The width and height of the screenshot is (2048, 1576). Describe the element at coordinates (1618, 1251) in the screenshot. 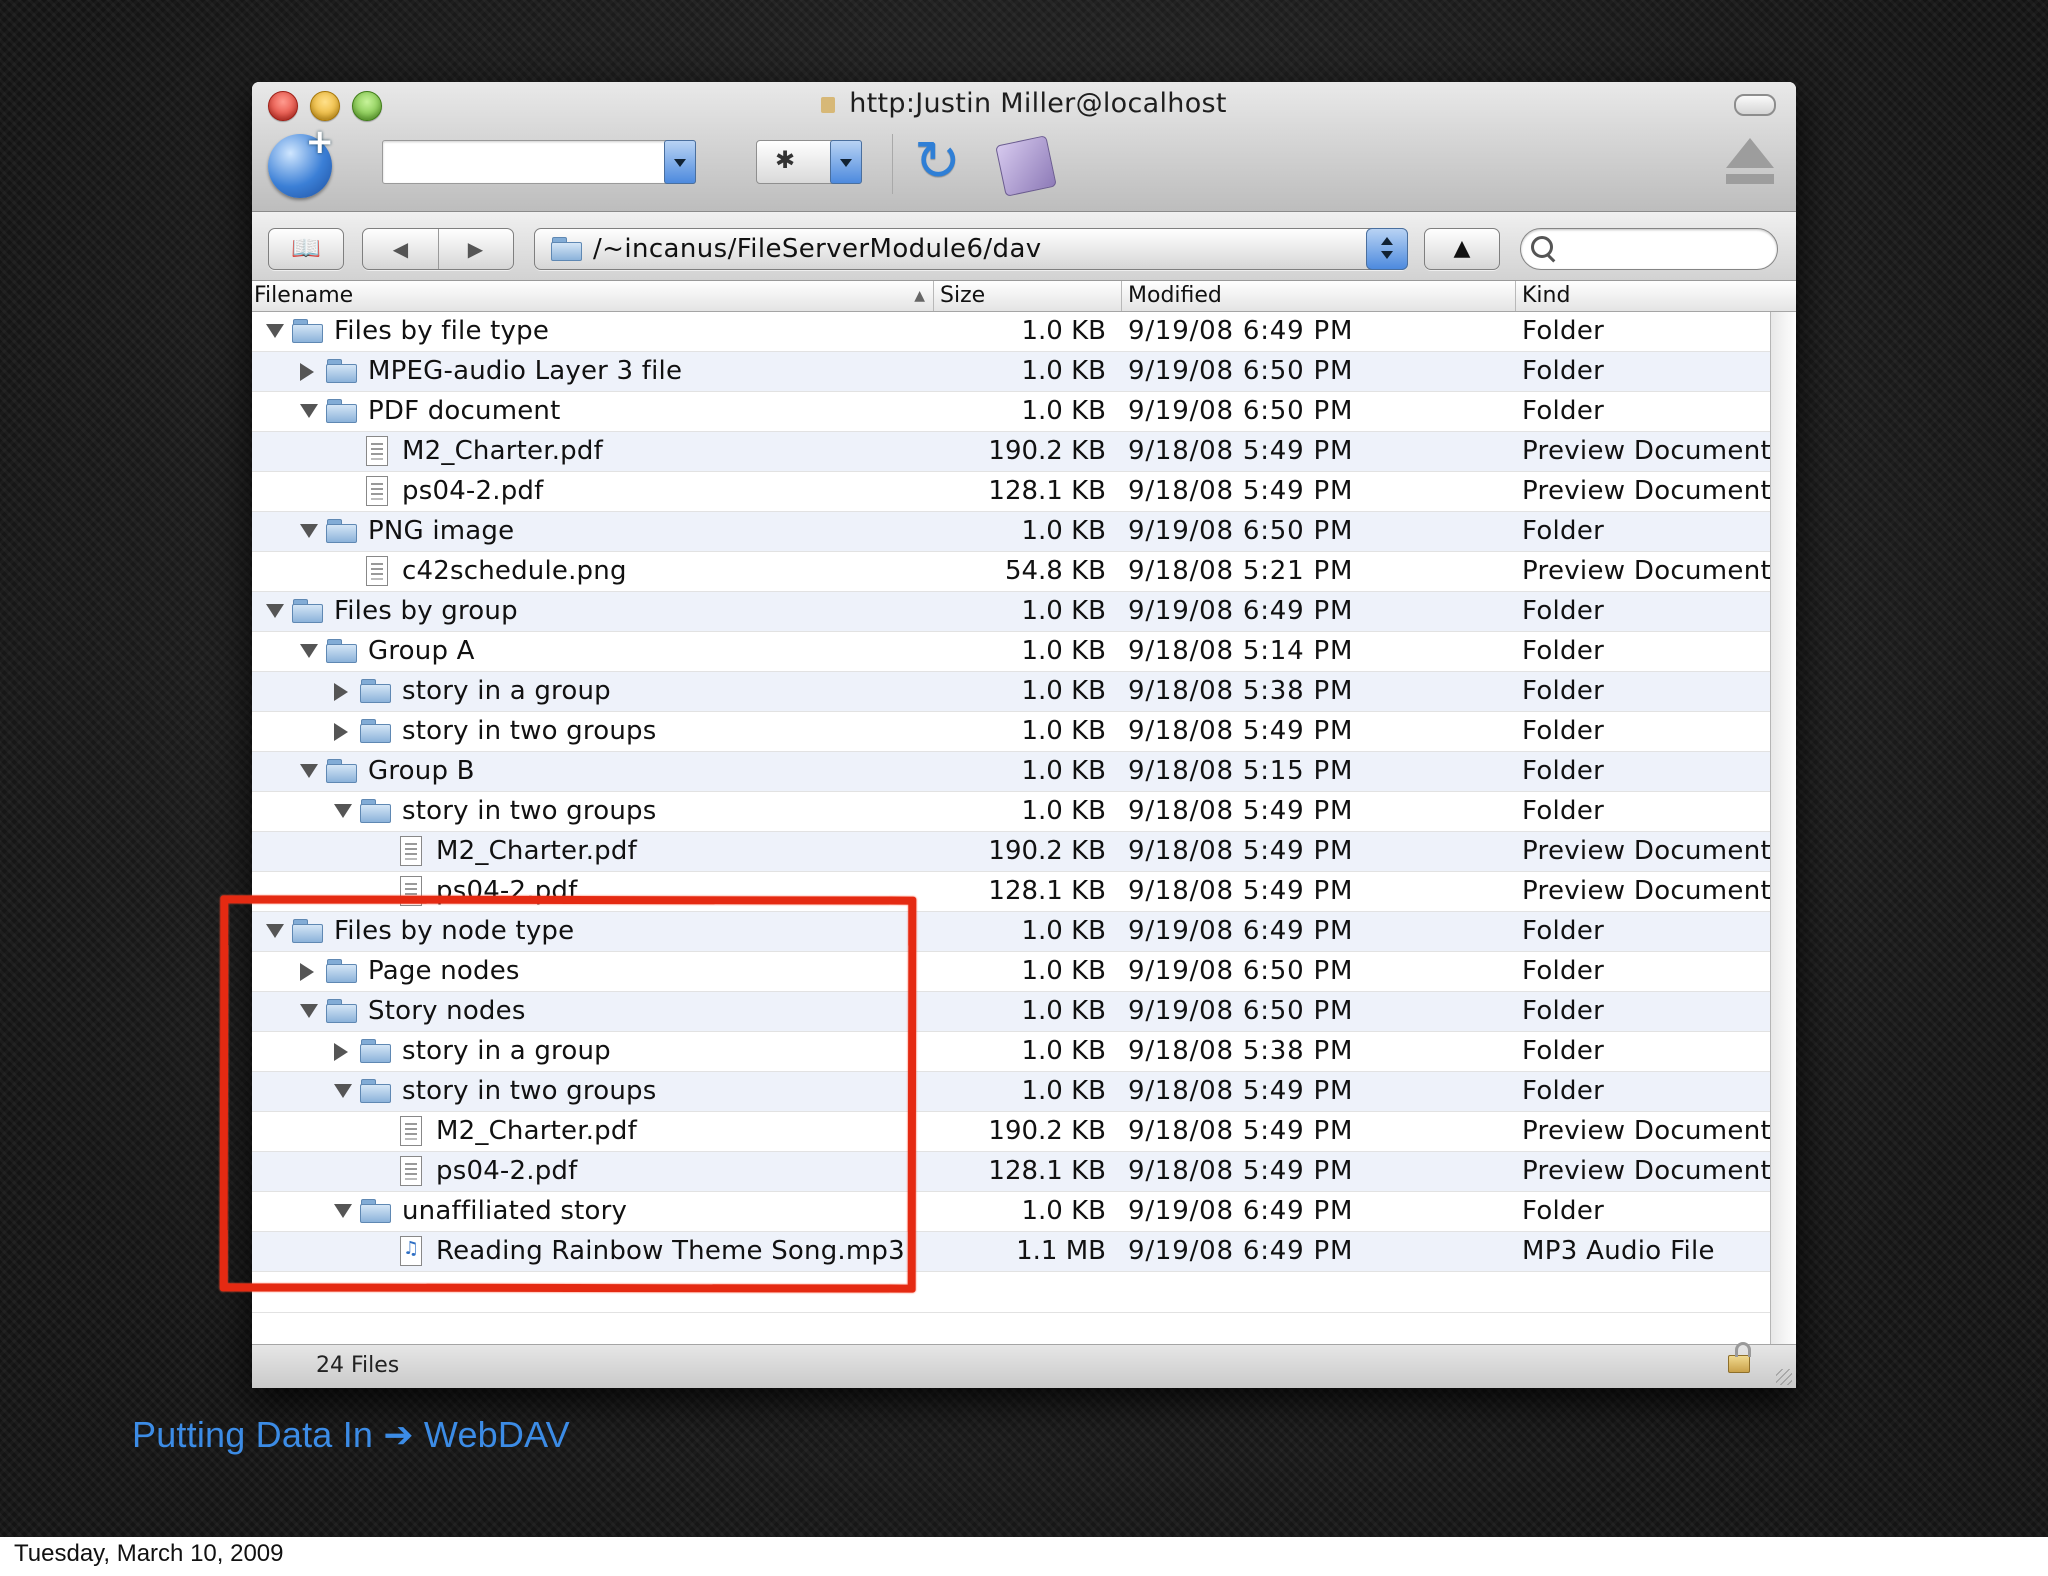

I see `file-kind: MP3 Audio File` at that location.